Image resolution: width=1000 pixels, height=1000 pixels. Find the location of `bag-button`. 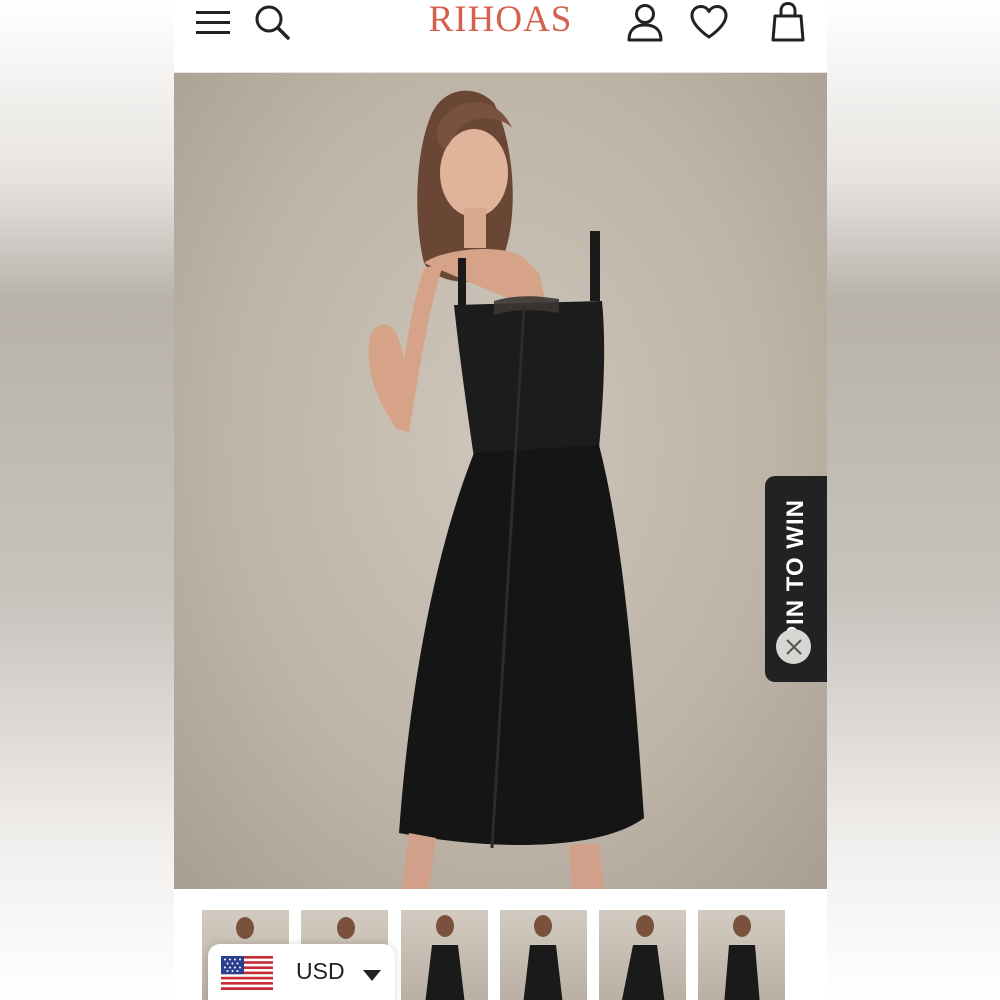

bag-button is located at coordinates (788, 22).